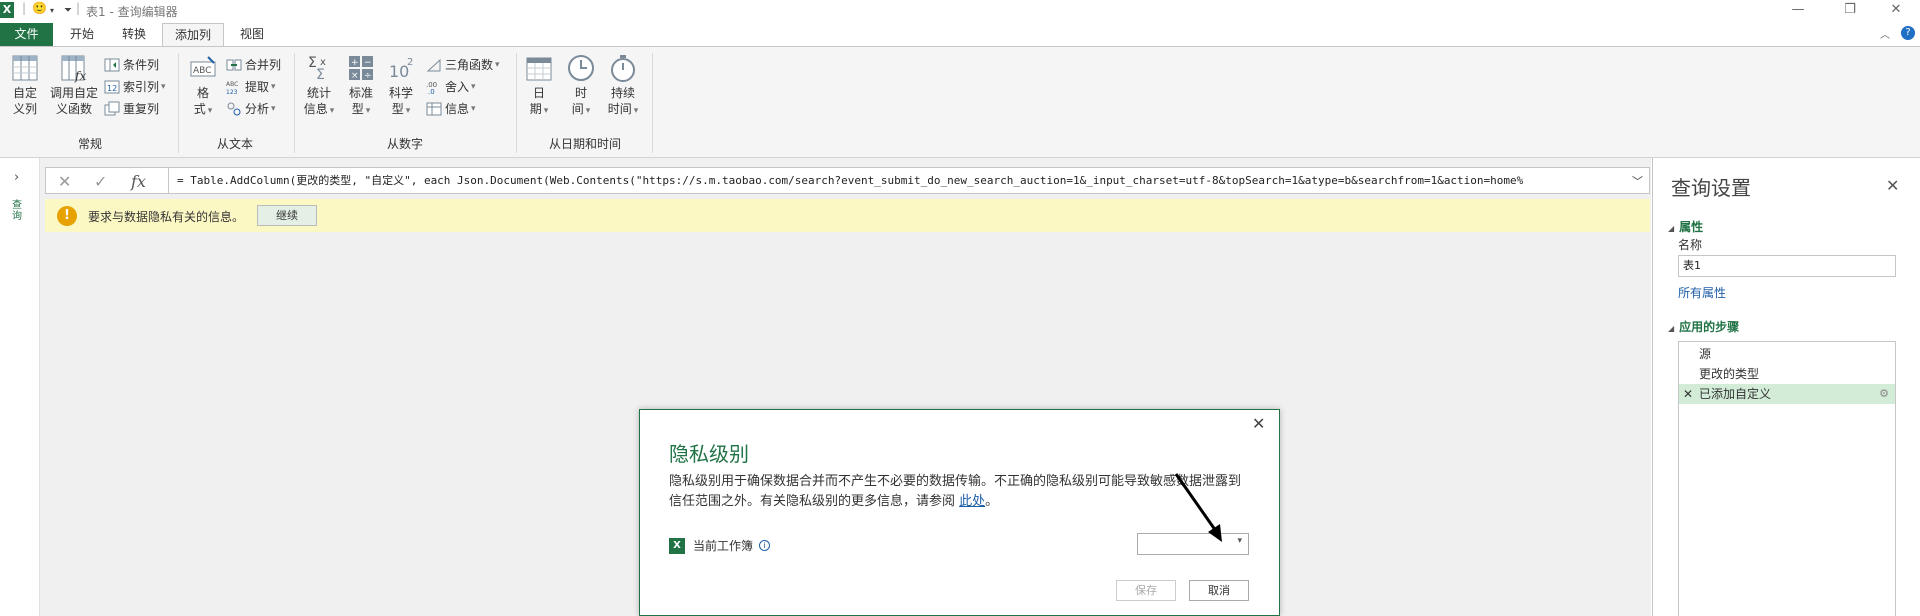 The image size is (1920, 616). I want to click on scientific-label-2: 型 ▾, so click(401, 110).